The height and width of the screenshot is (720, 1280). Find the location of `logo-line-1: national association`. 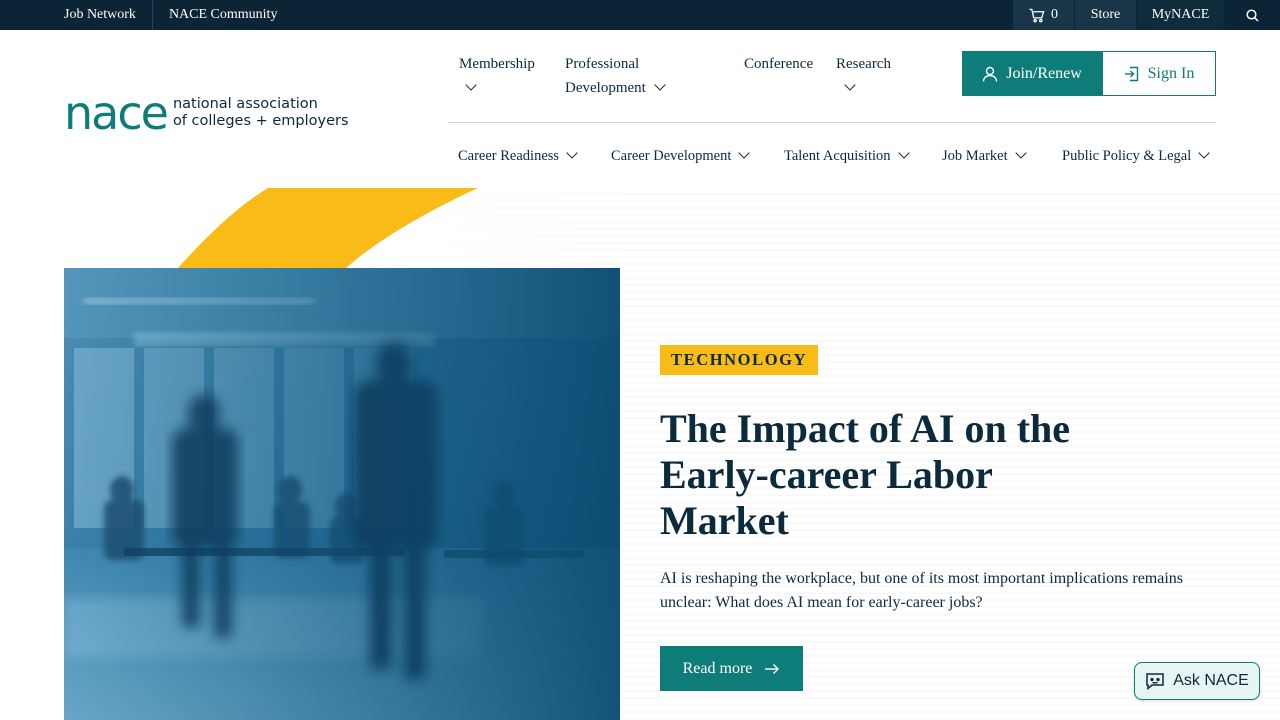

logo-line-1: national association is located at coordinates (245, 104).